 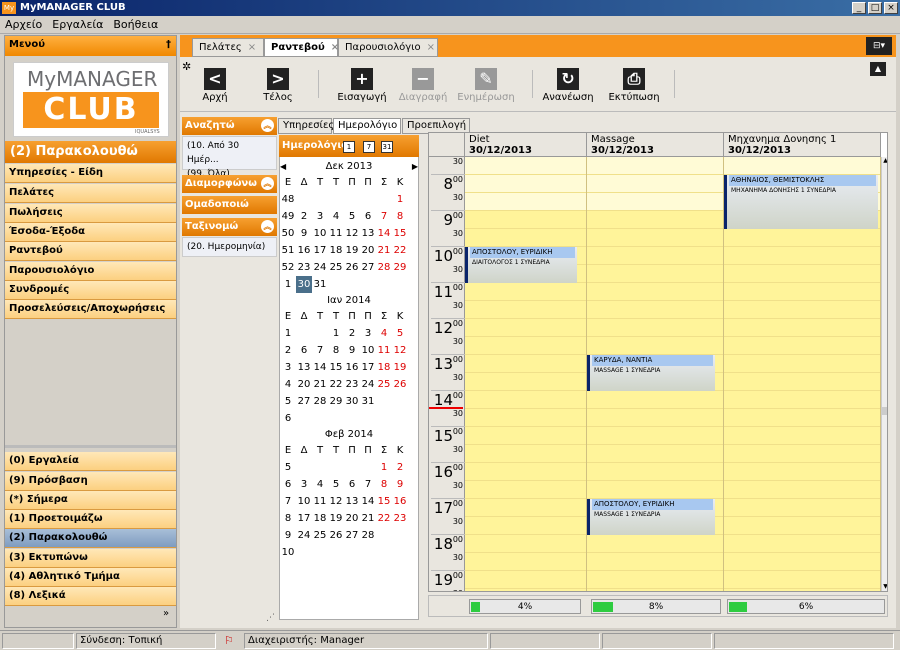 What do you see at coordinates (228, 47) in the screenshot?
I see `tab-customers: Πελάτες ×` at bounding box center [228, 47].